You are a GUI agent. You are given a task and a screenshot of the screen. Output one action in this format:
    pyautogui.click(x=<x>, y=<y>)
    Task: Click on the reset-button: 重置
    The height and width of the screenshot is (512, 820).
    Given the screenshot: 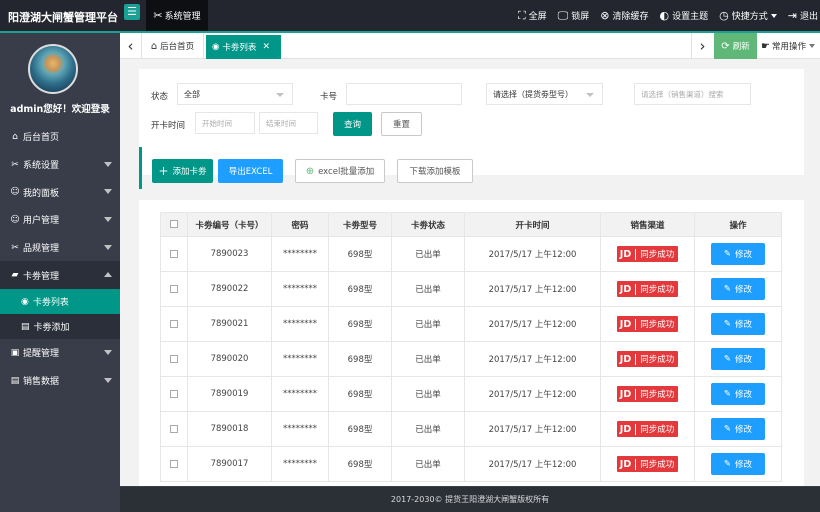 What is the action you would take?
    pyautogui.click(x=401, y=124)
    